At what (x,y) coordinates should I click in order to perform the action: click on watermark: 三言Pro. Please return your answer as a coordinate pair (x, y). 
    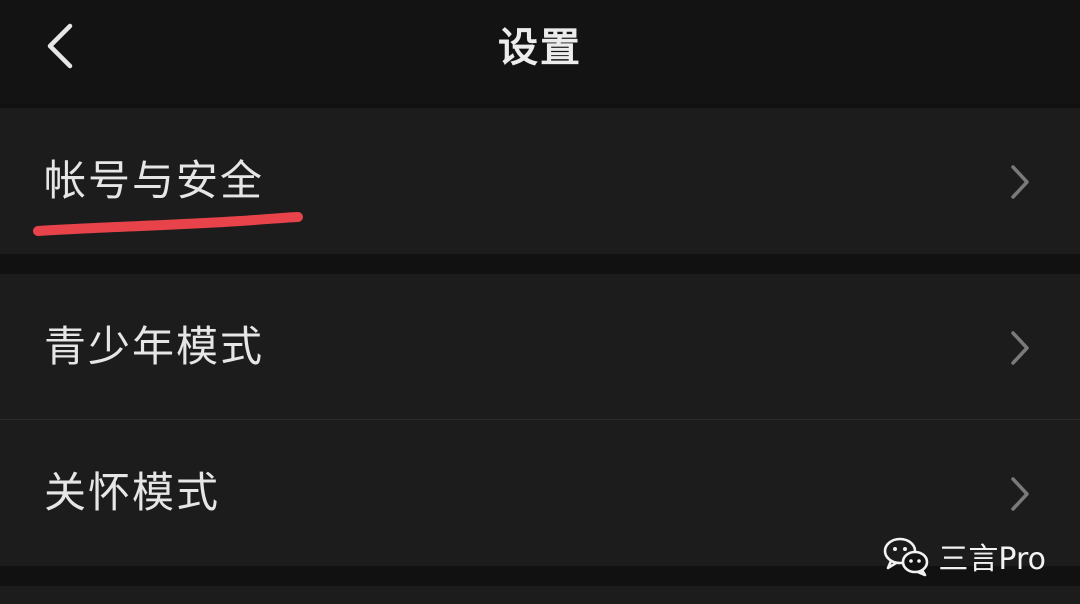
    Looking at the image, I should click on (964, 556).